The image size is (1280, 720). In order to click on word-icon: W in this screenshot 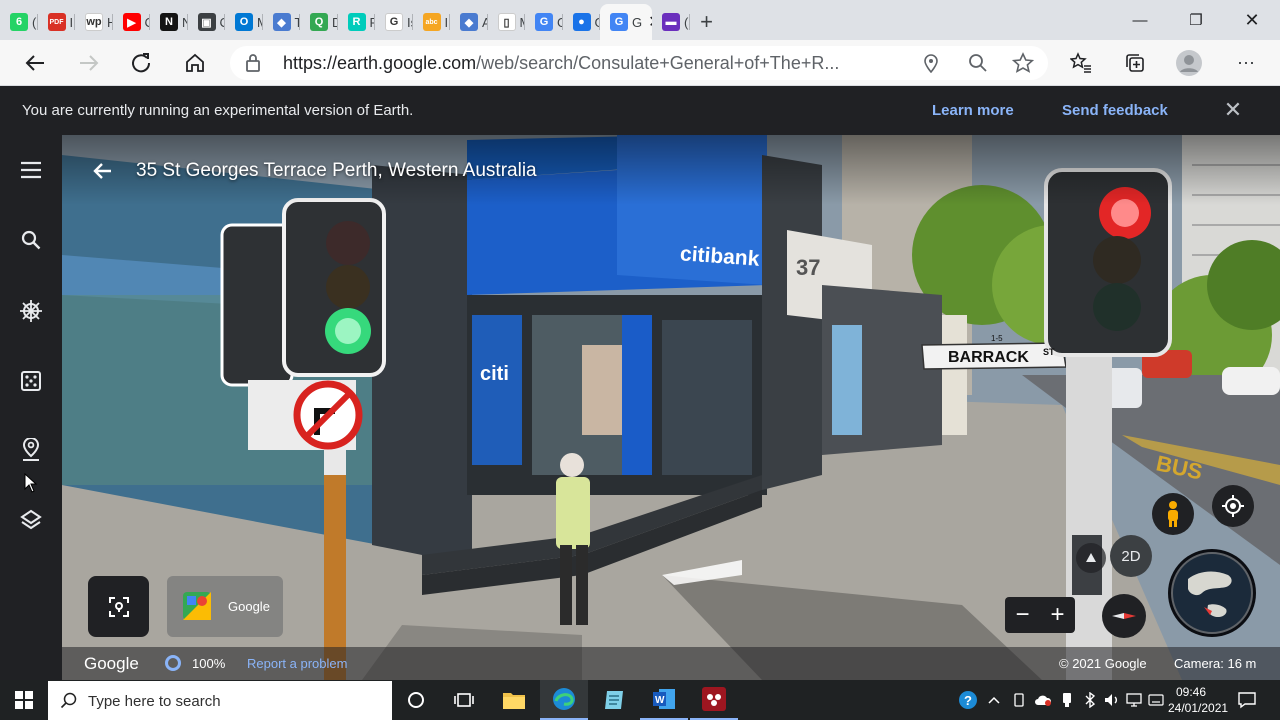, I will do `click(664, 699)`.